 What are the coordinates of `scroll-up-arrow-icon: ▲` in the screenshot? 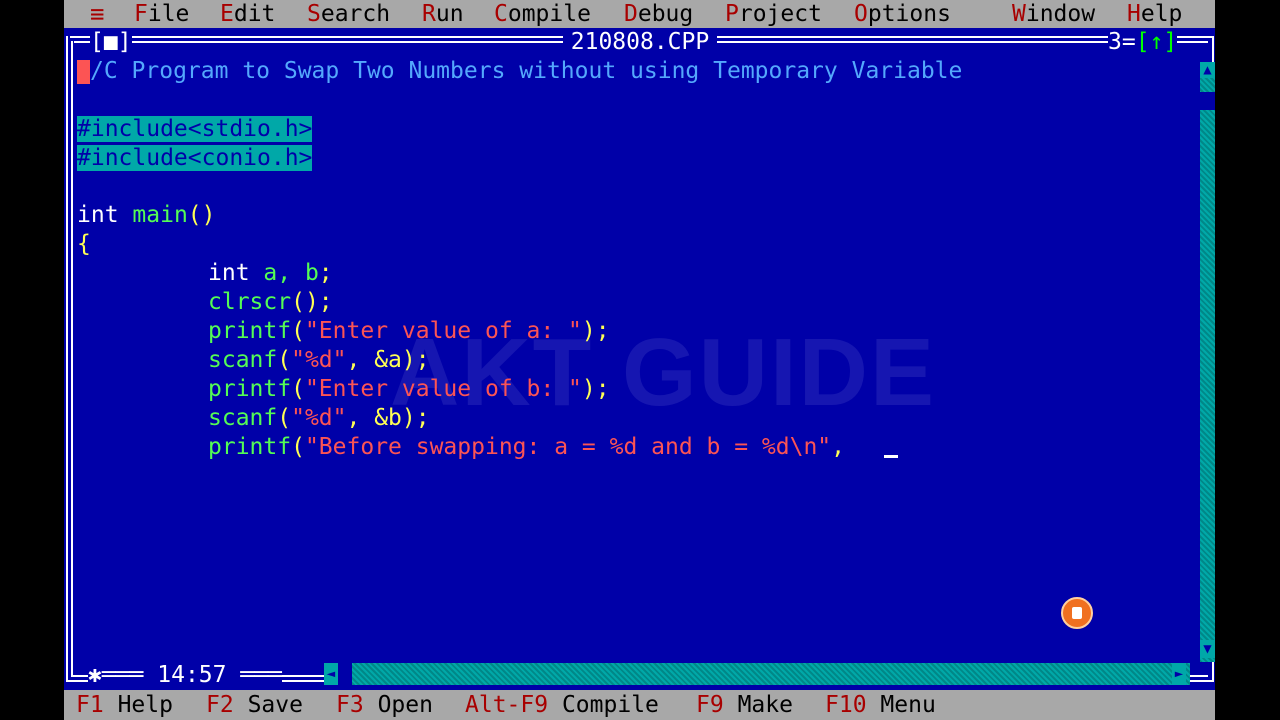 It's located at (1207, 70).